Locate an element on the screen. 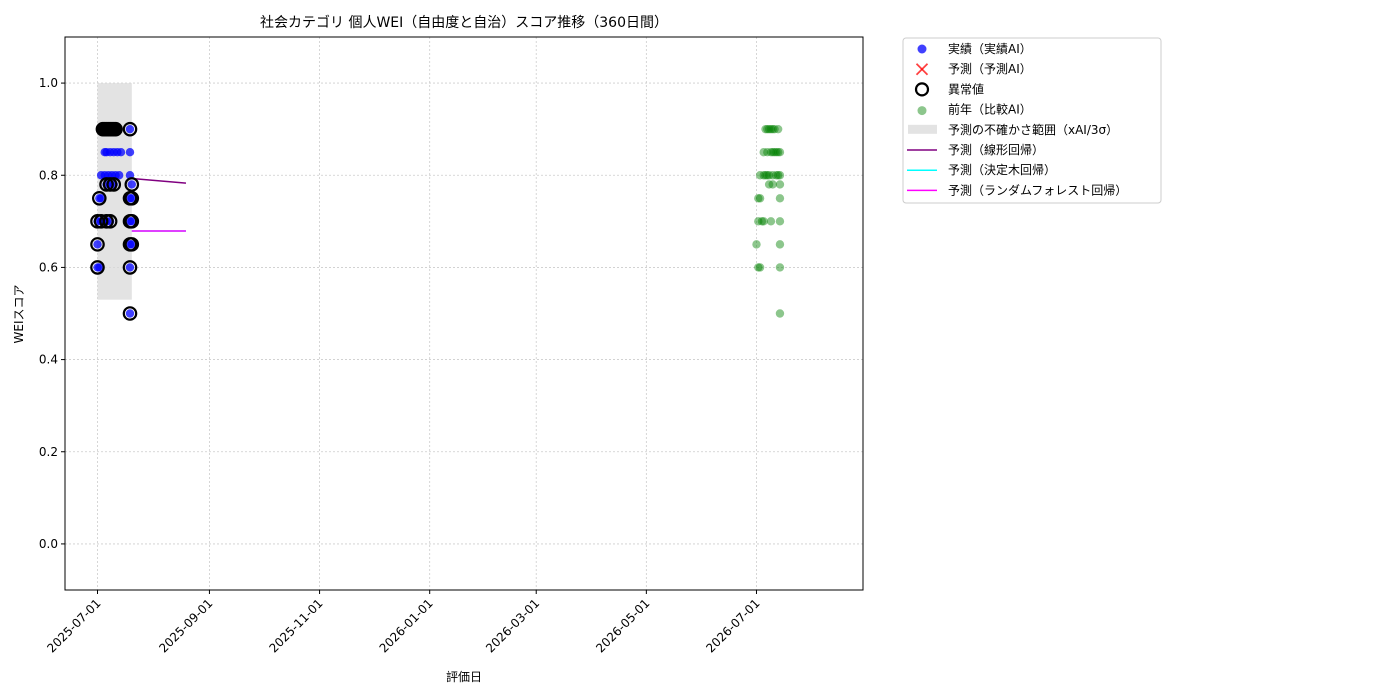  data-point-layer is located at coordinates (439, 221).